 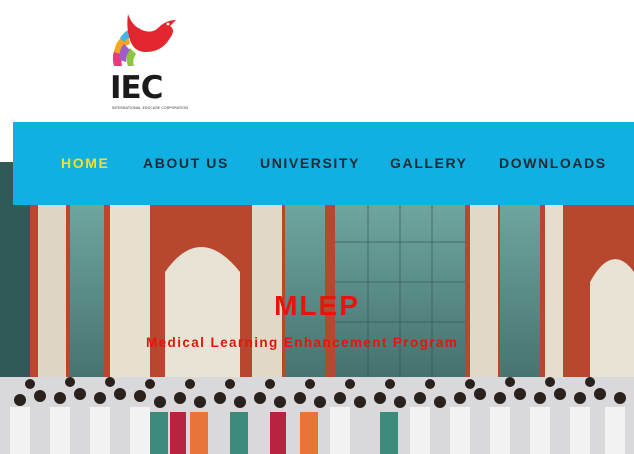 I want to click on logo-subtext: INTERNATIONAL EDUCARE CORPORATION, so click(x=150, y=108).